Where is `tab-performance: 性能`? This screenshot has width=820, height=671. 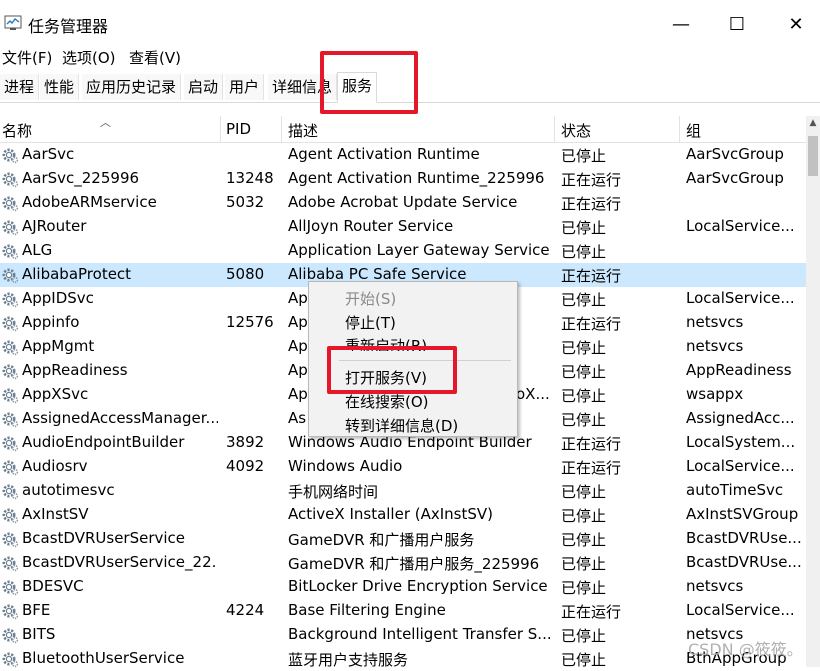 tab-performance: 性能 is located at coordinates (60, 87).